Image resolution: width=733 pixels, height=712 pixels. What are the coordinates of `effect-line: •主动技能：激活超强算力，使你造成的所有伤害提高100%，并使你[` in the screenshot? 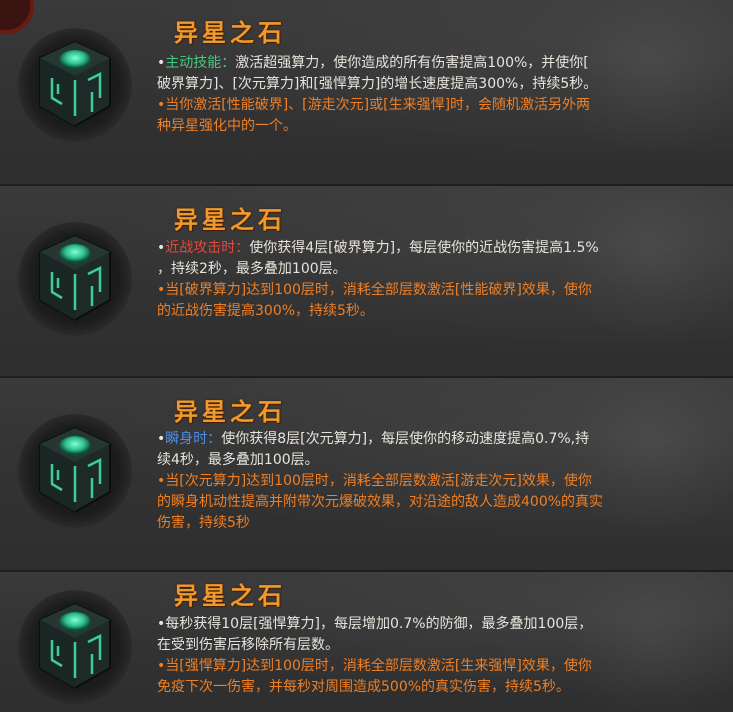 It's located at (373, 63).